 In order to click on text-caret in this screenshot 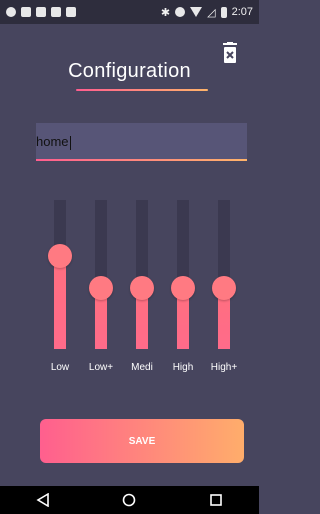, I will do `click(70, 142)`.